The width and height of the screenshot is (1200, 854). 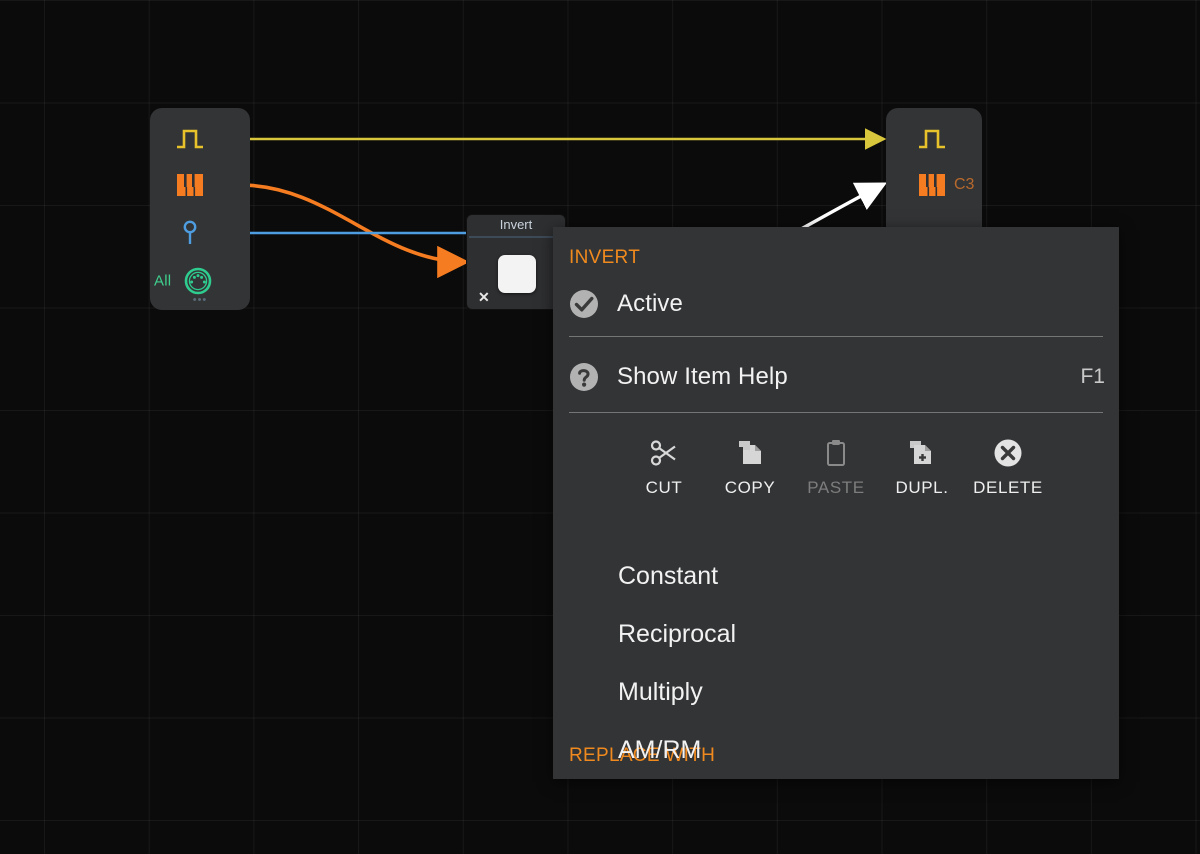 I want to click on invert-toggle-pad, so click(x=517, y=274).